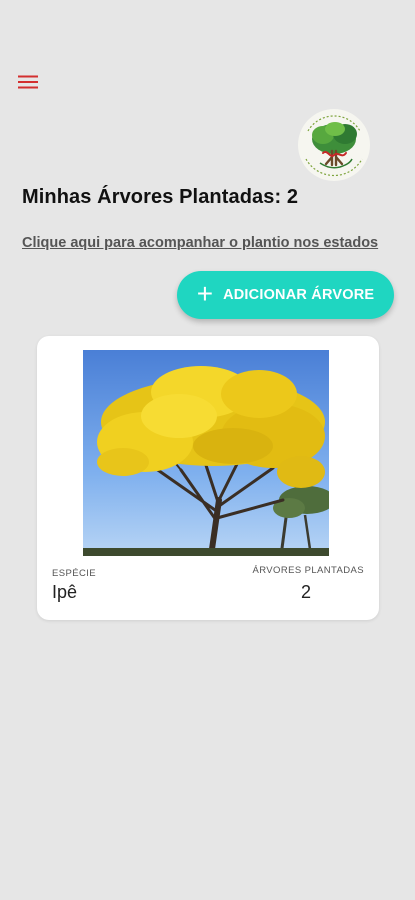 Image resolution: width=415 pixels, height=900 pixels. Describe the element at coordinates (308, 570) in the screenshot. I see `trees-planted-label: ÁRVORES PLANTADAS` at that location.